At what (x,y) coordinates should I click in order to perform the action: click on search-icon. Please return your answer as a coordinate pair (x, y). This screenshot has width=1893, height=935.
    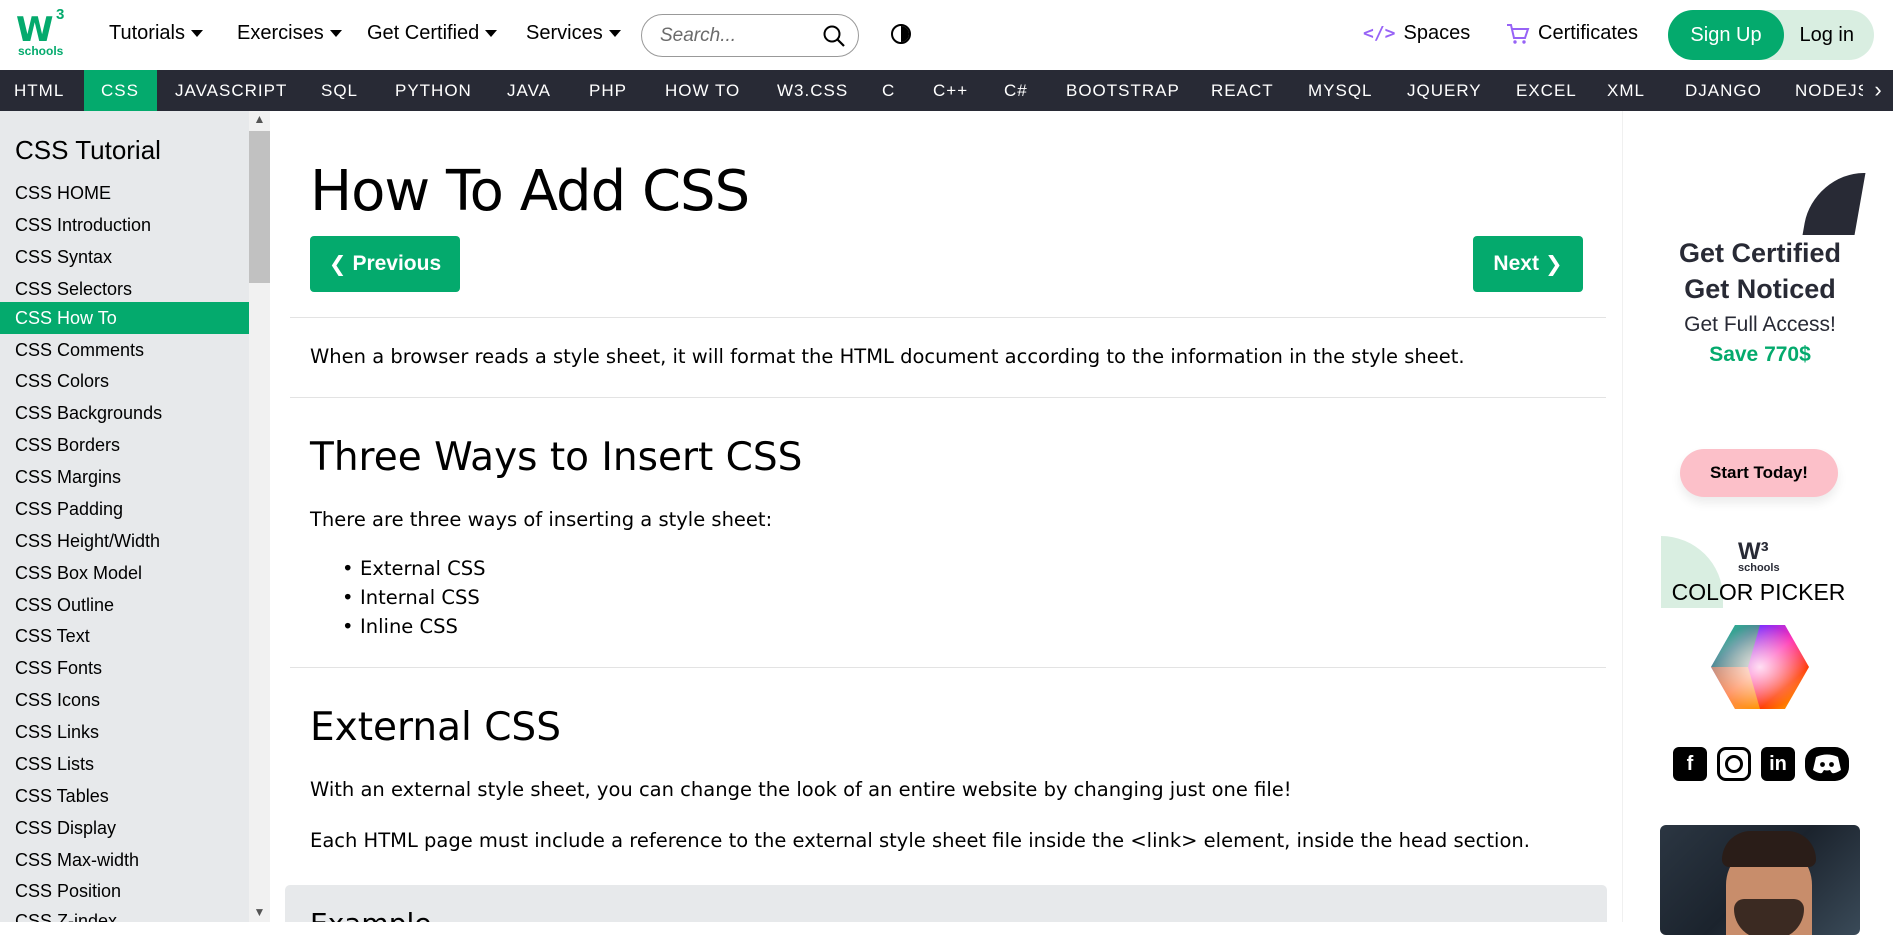
    Looking at the image, I should click on (834, 36).